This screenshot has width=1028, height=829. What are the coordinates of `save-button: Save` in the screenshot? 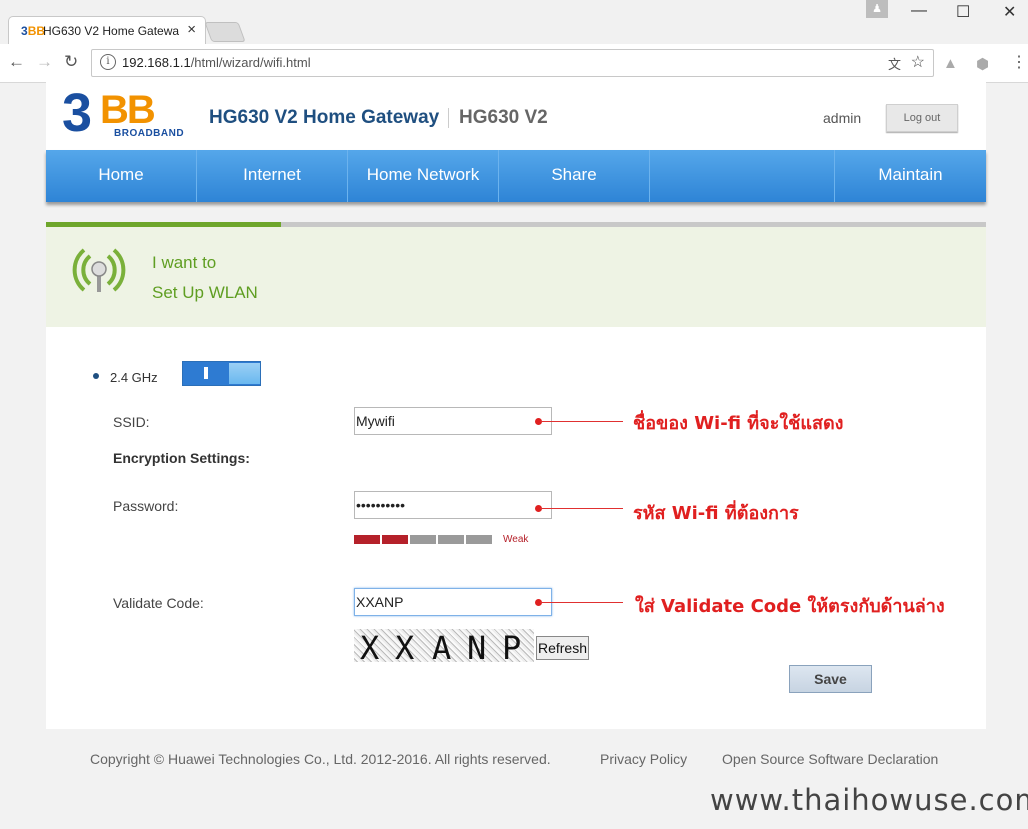 It's located at (830, 679).